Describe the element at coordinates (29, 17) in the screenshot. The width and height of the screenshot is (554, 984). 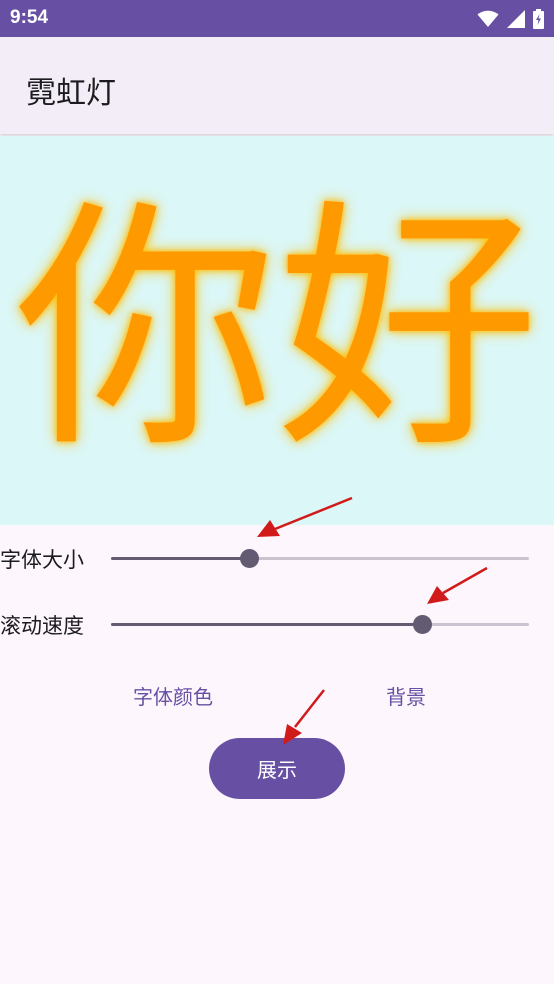
I see `status-time: 9:54` at that location.